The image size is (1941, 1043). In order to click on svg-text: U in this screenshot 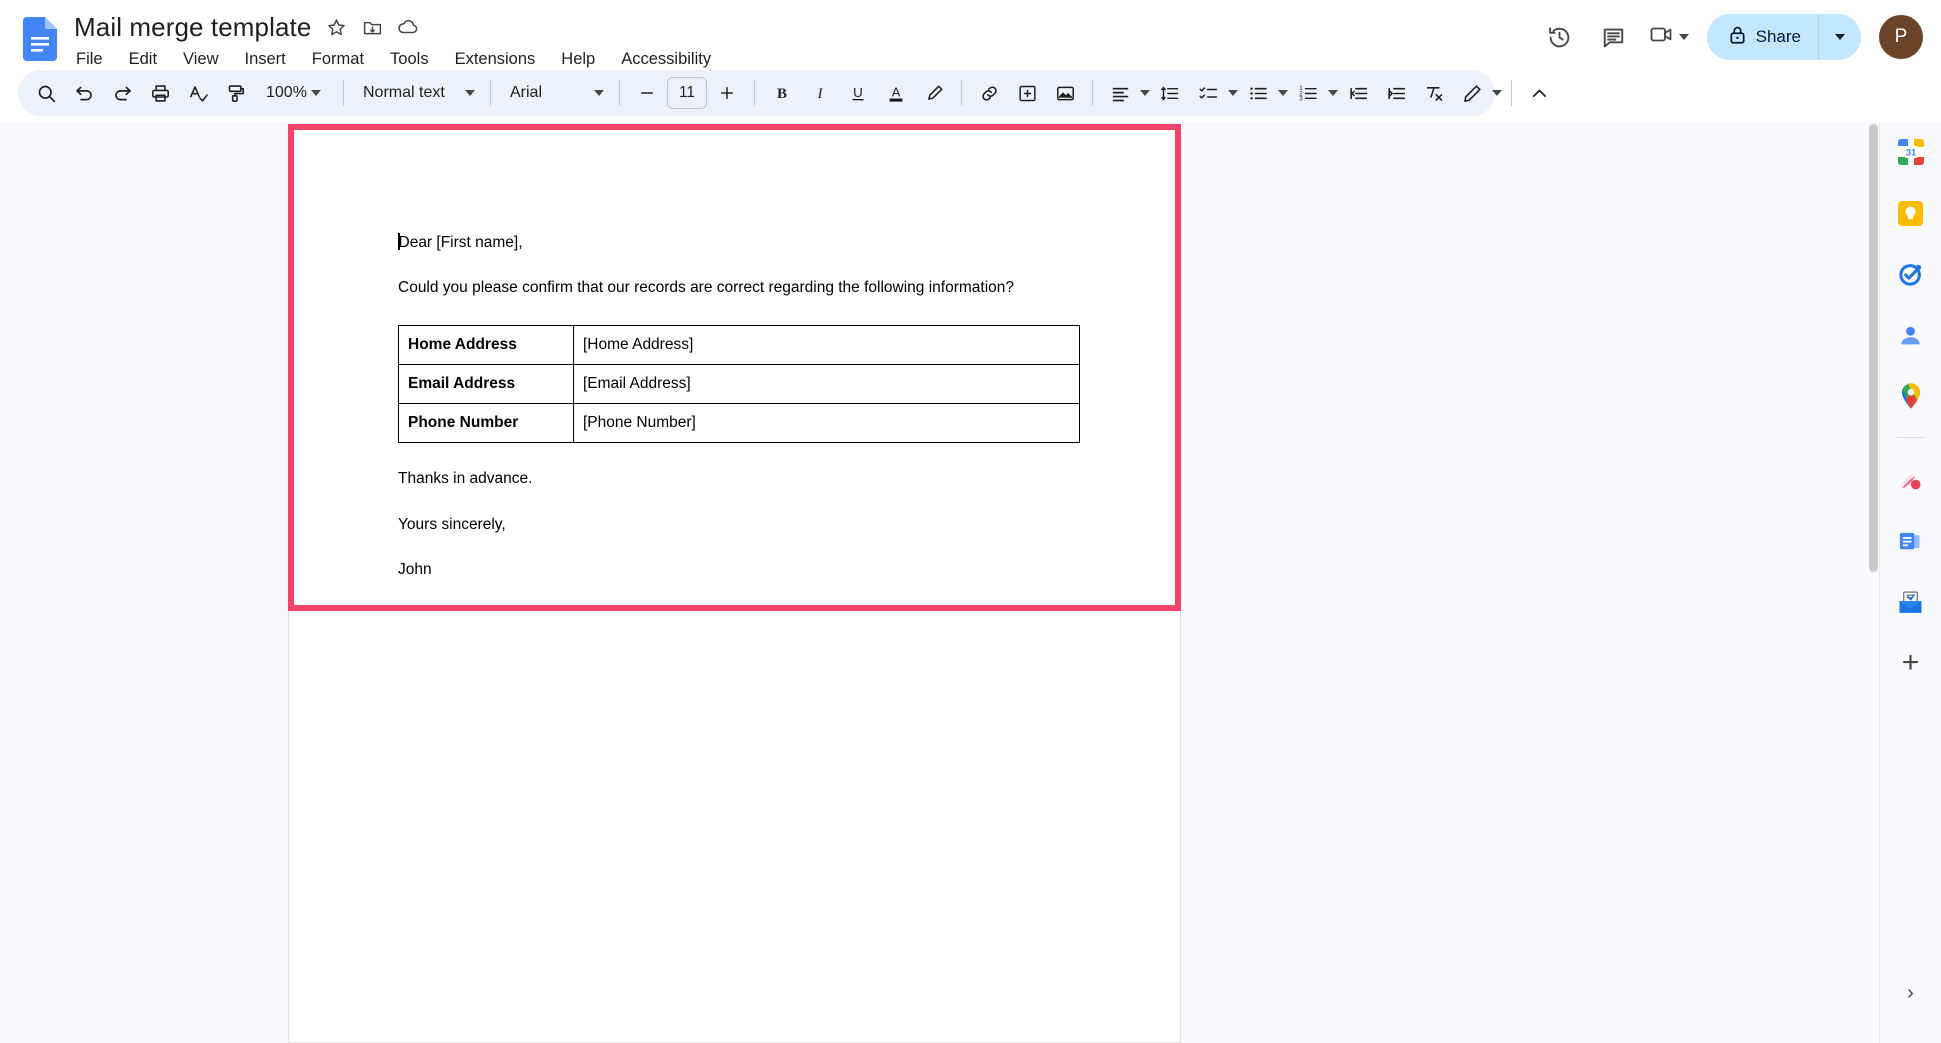, I will do `click(858, 92)`.